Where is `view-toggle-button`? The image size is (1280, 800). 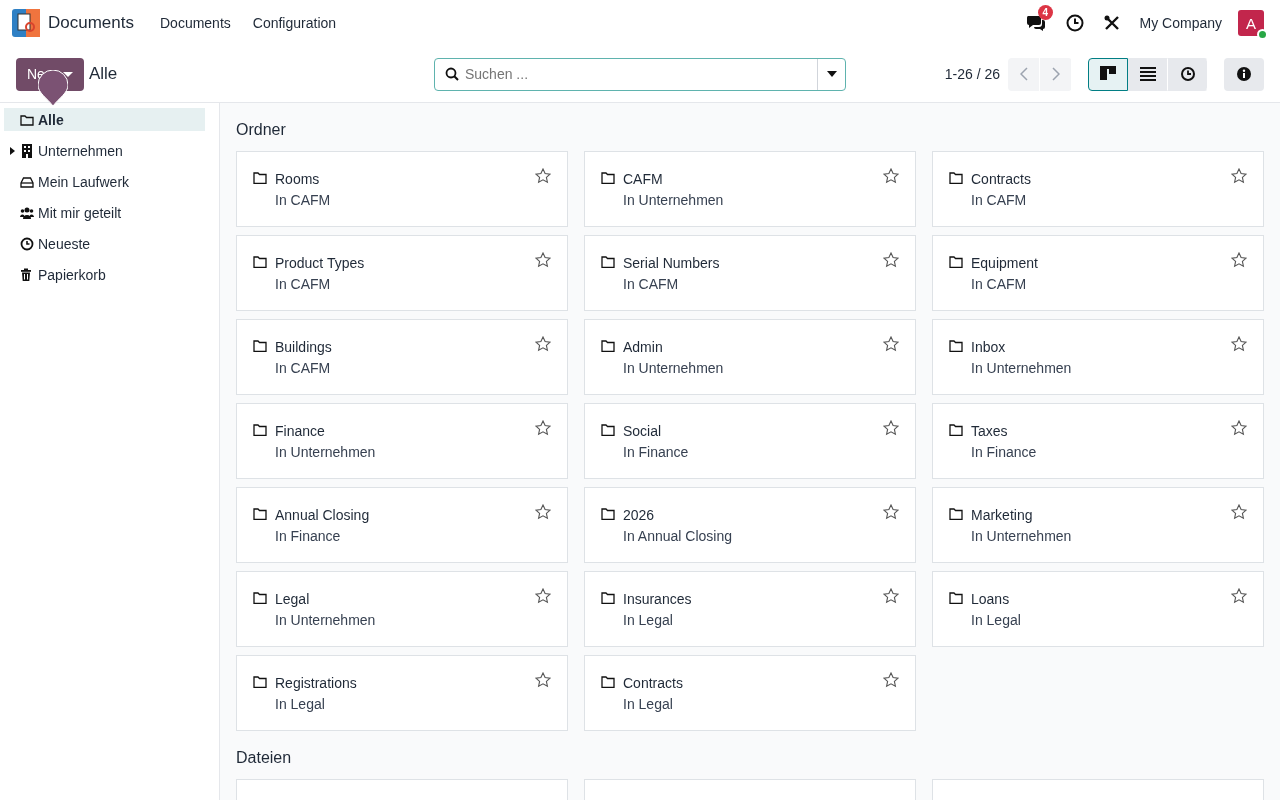 view-toggle-button is located at coordinates (1108, 74).